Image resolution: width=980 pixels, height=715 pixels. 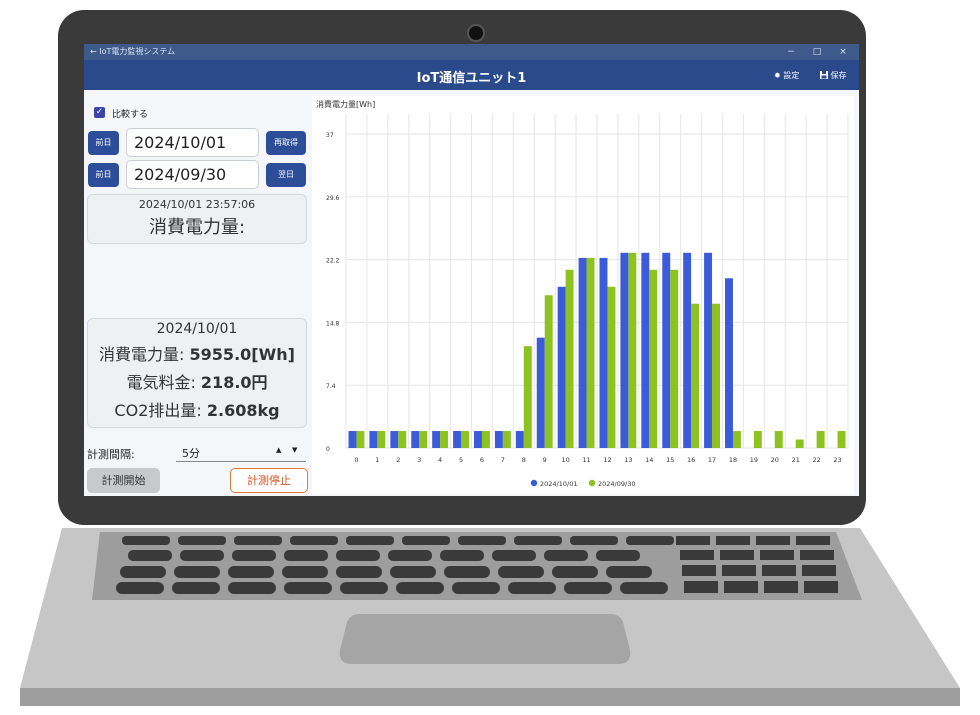 I want to click on x-tick-label: 0, so click(x=356, y=460).